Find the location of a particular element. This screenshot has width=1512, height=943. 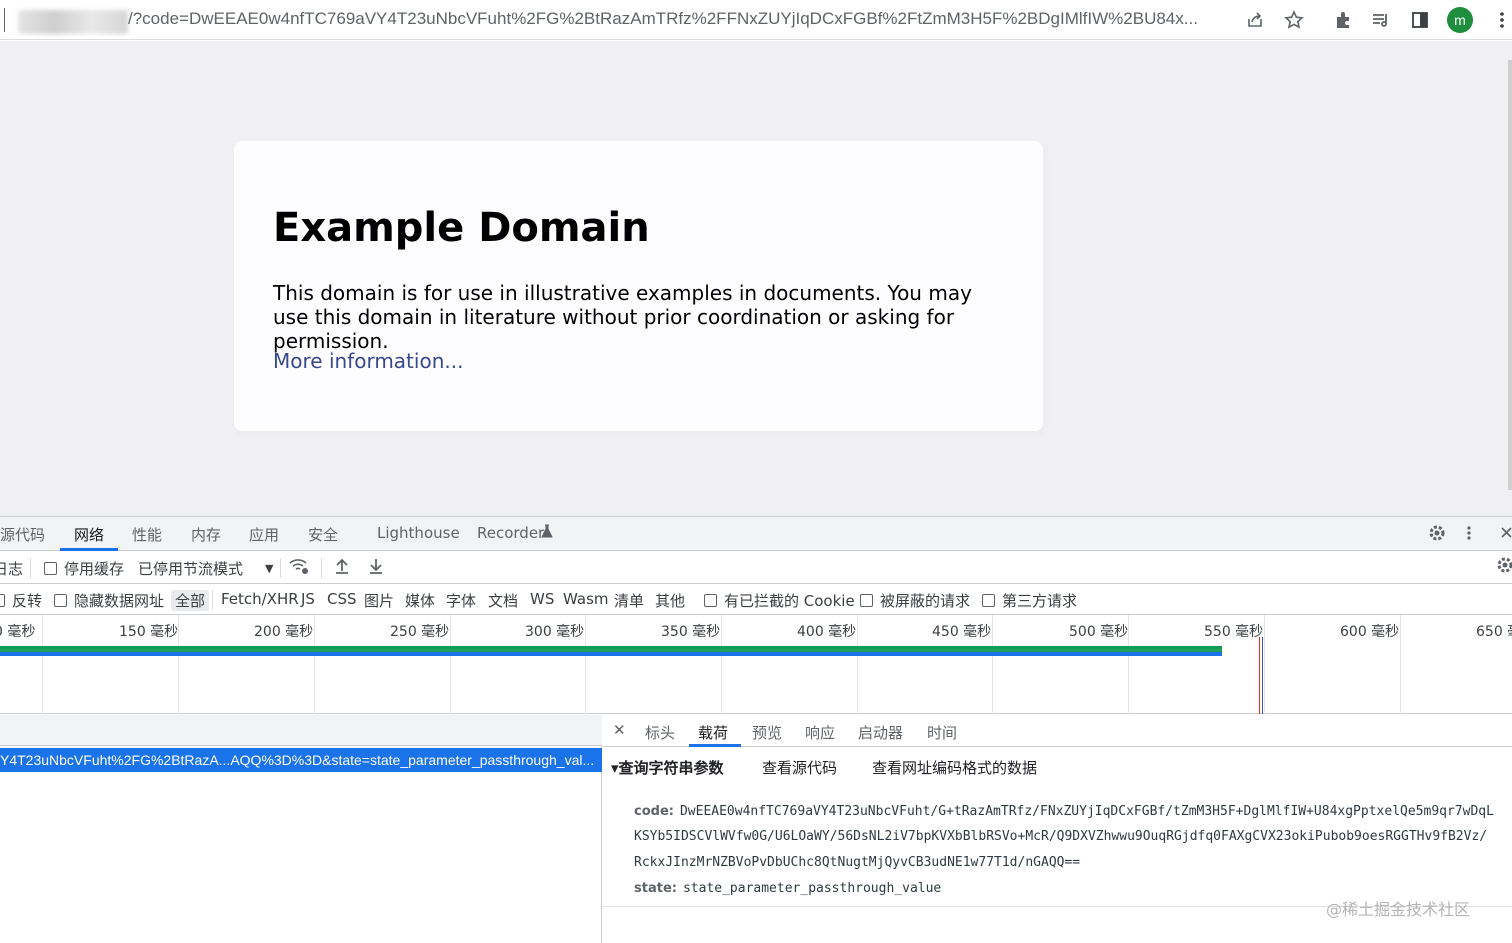

import-har-icon is located at coordinates (342, 566).